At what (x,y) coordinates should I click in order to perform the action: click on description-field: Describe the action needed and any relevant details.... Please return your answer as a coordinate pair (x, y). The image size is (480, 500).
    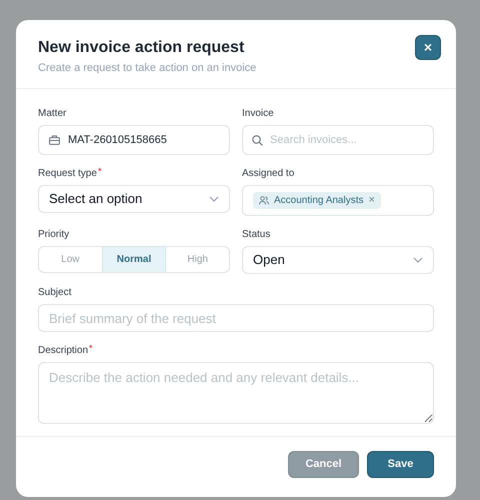
    Looking at the image, I should click on (236, 393).